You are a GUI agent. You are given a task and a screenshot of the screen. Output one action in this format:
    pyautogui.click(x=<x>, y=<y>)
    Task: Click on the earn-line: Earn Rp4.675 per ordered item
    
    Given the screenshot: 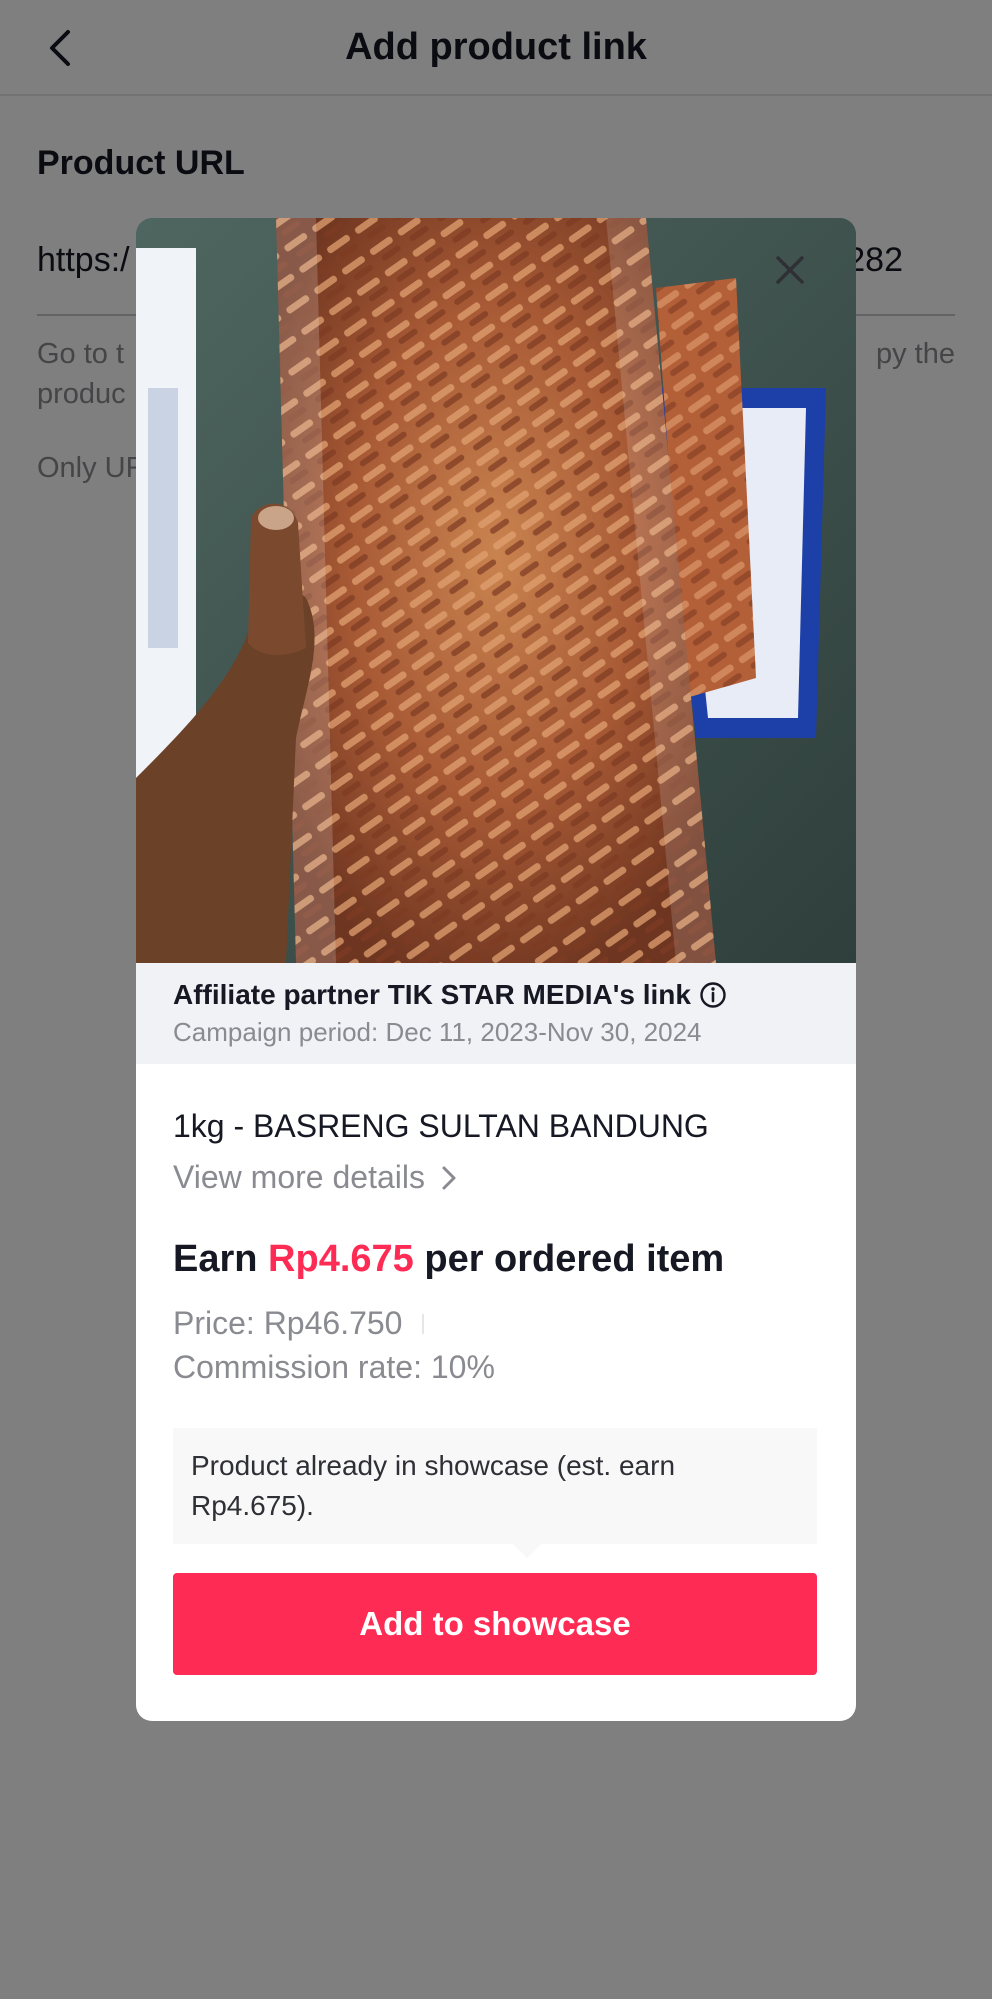 What is the action you would take?
    pyautogui.click(x=448, y=1259)
    